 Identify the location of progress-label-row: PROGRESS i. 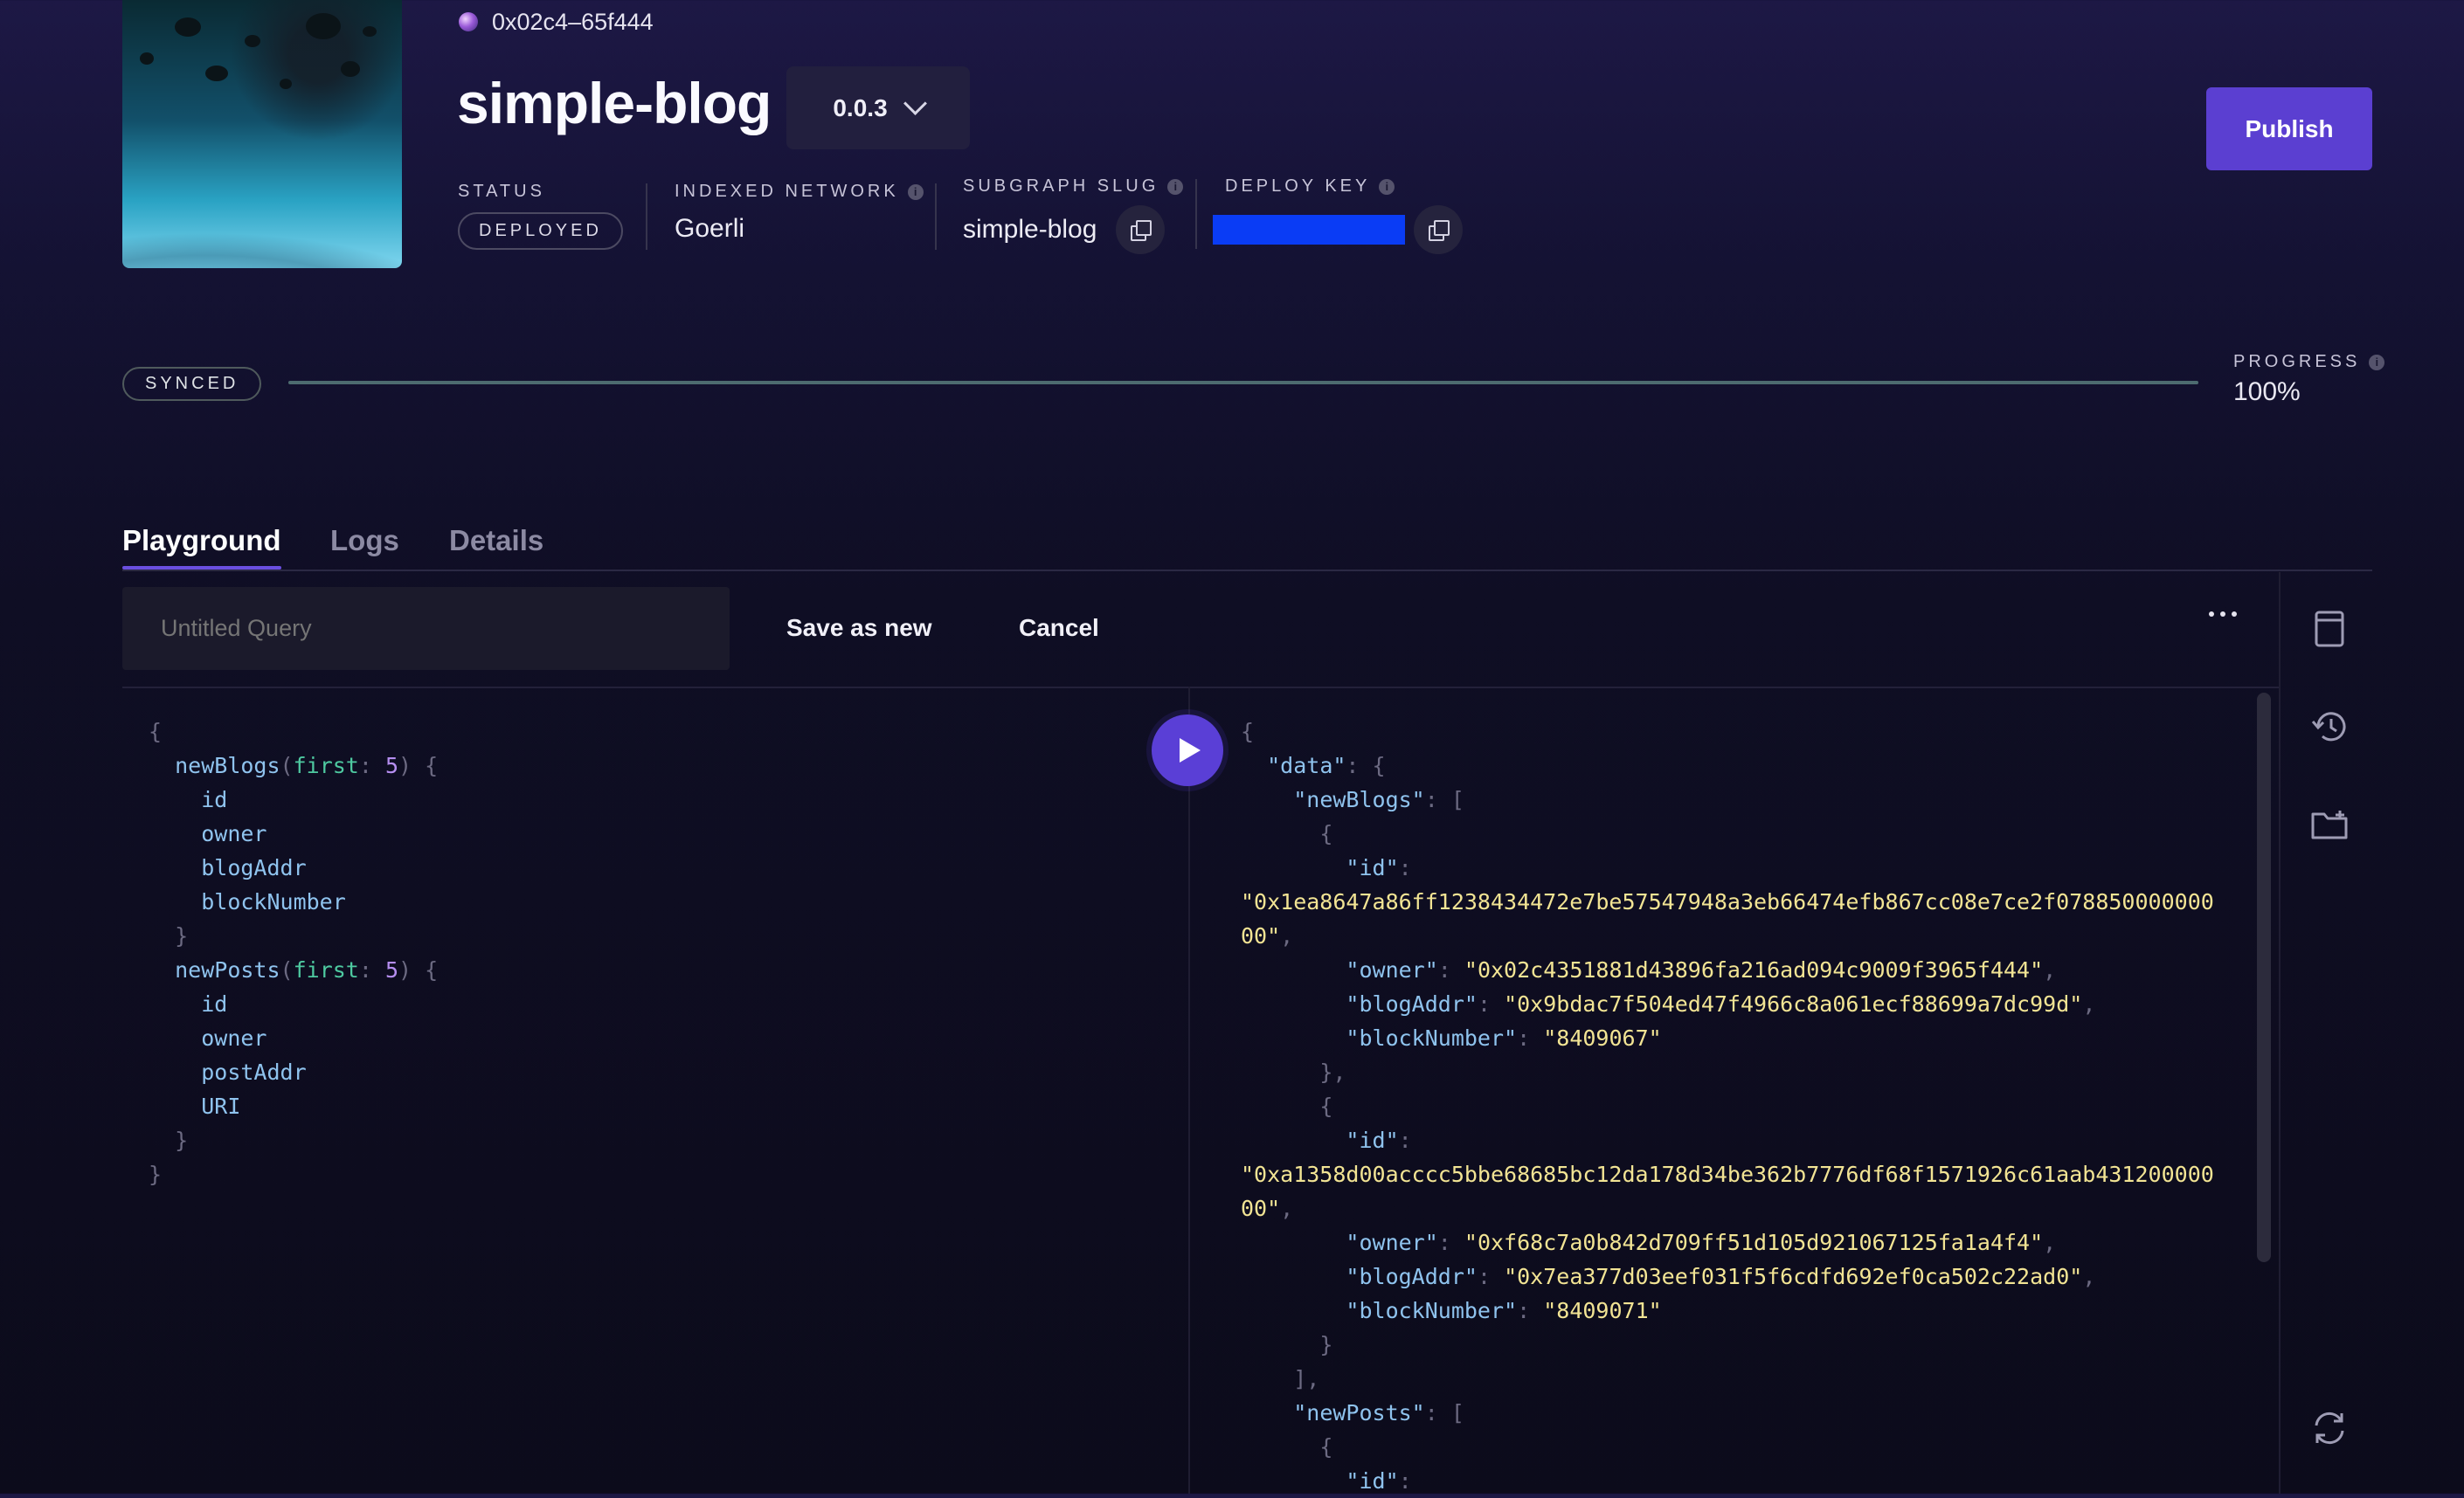
(2309, 362).